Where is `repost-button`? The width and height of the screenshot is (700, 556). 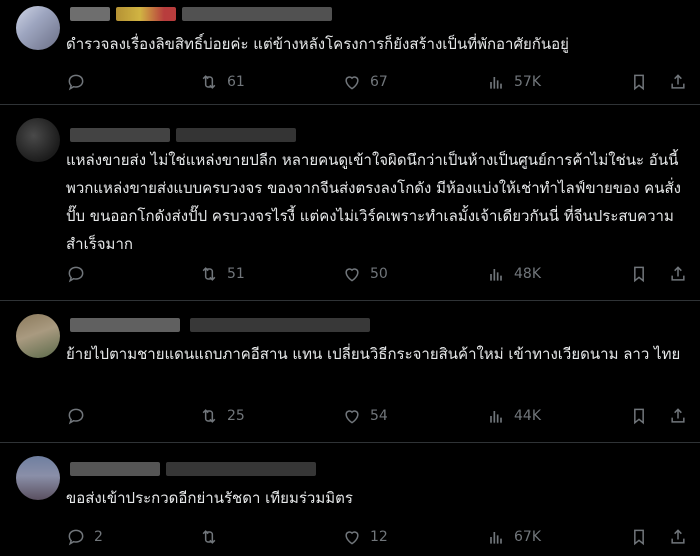 repost-button is located at coordinates (213, 537).